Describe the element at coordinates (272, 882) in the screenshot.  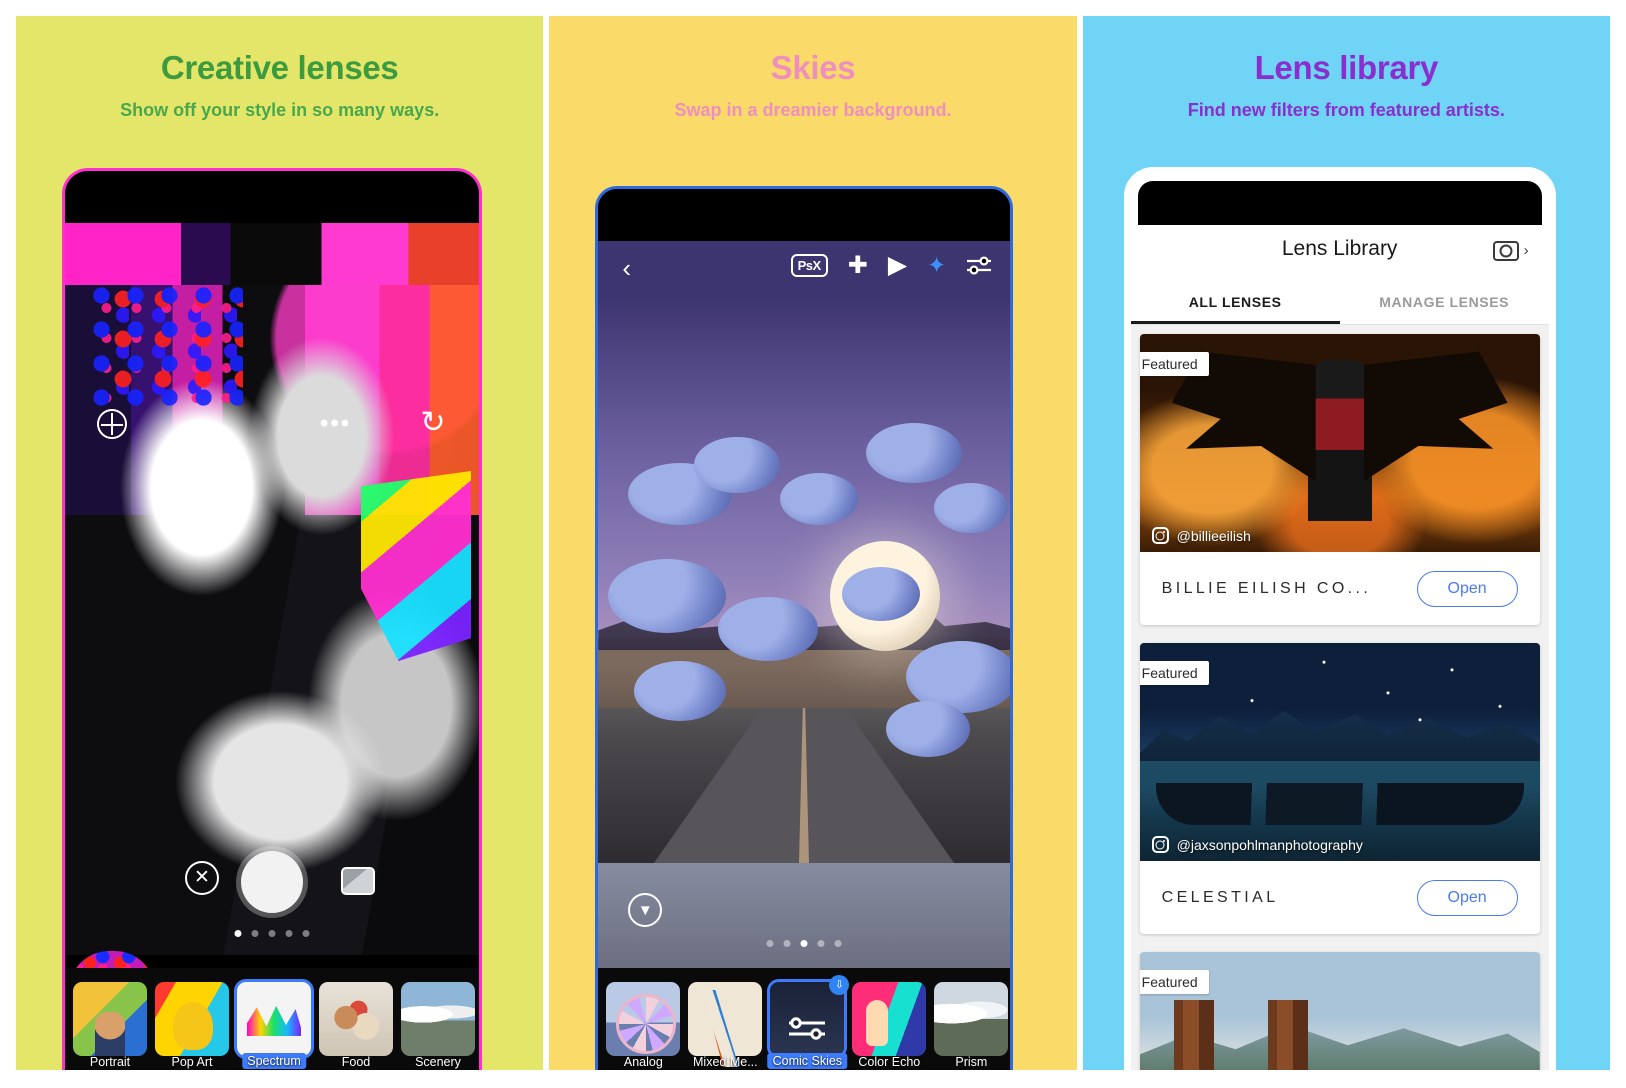
I see `shutter-button` at that location.